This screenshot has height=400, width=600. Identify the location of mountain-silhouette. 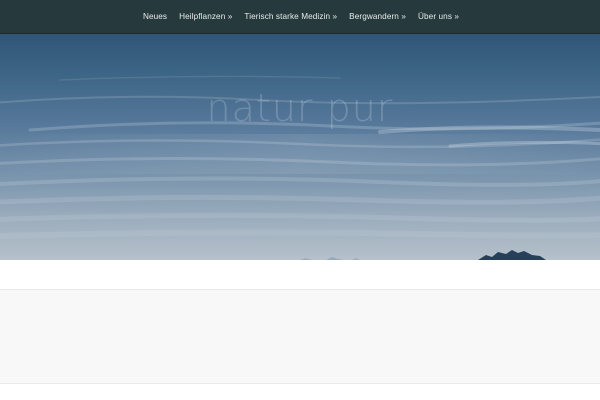
(423, 255).